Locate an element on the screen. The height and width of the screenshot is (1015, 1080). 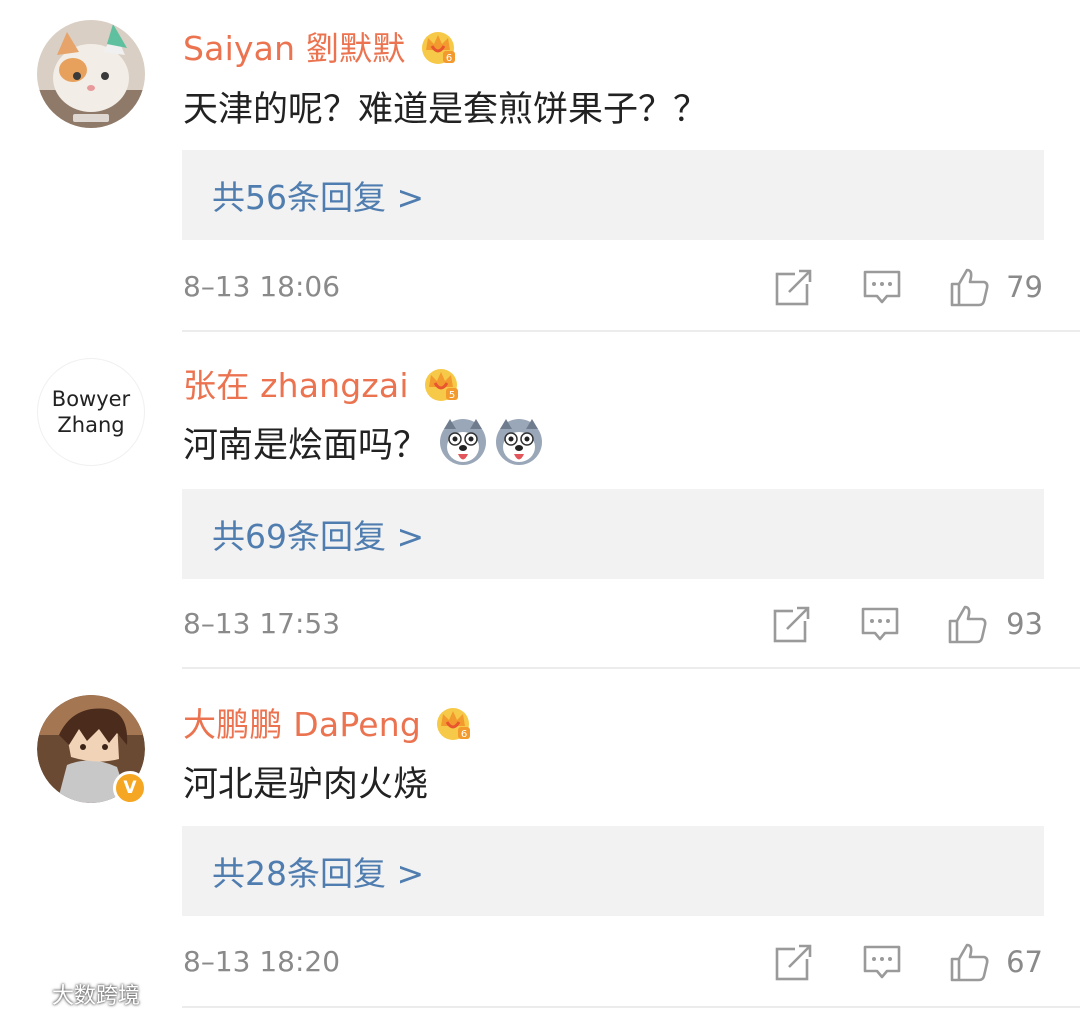
like-count: 93 is located at coordinates (1024, 624).